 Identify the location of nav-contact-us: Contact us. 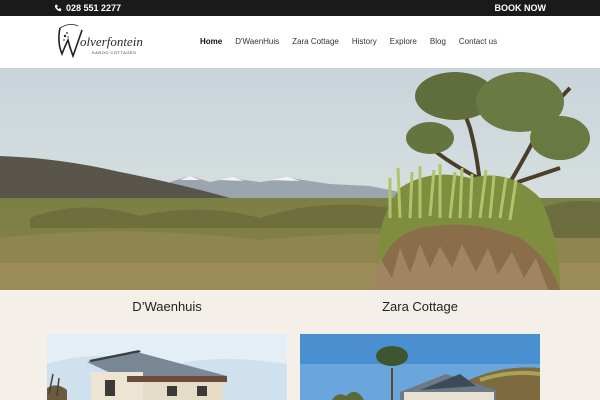
(478, 41).